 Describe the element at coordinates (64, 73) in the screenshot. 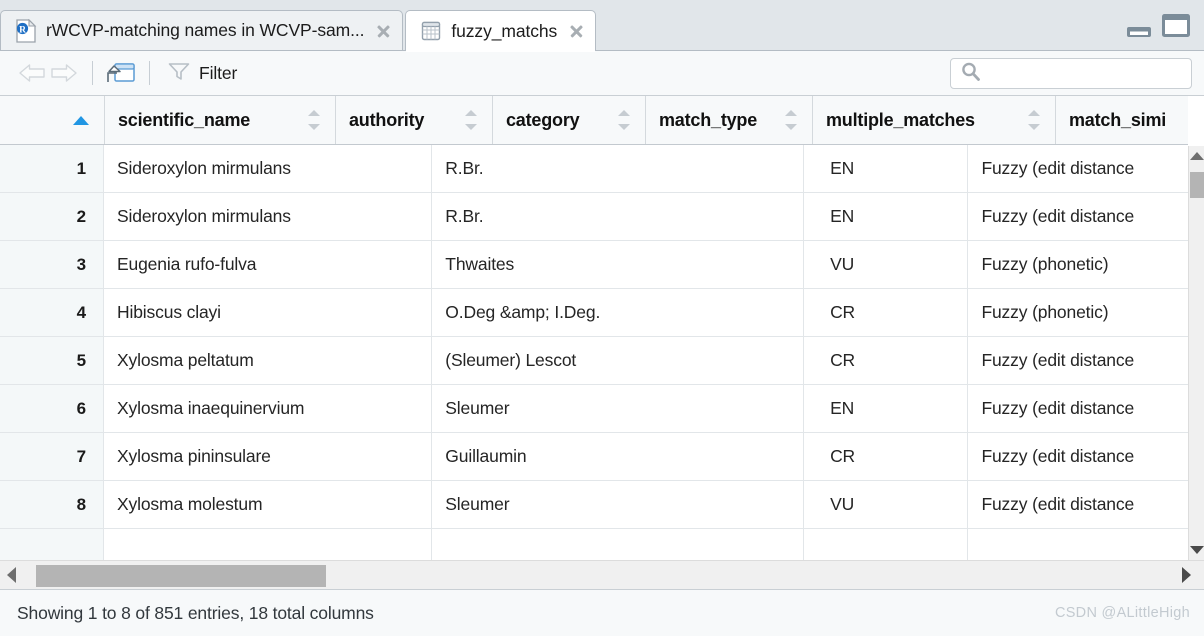

I see `forward-button` at that location.